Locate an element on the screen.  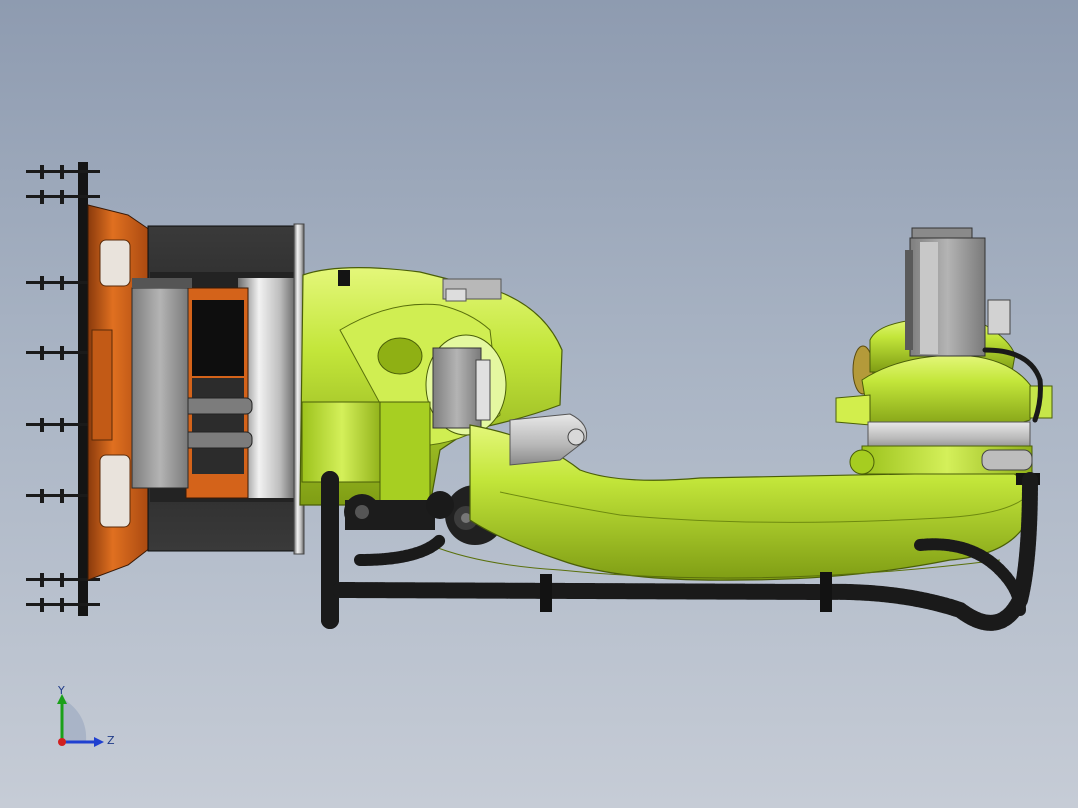
x-axis-dot is located at coordinates (62, 742).